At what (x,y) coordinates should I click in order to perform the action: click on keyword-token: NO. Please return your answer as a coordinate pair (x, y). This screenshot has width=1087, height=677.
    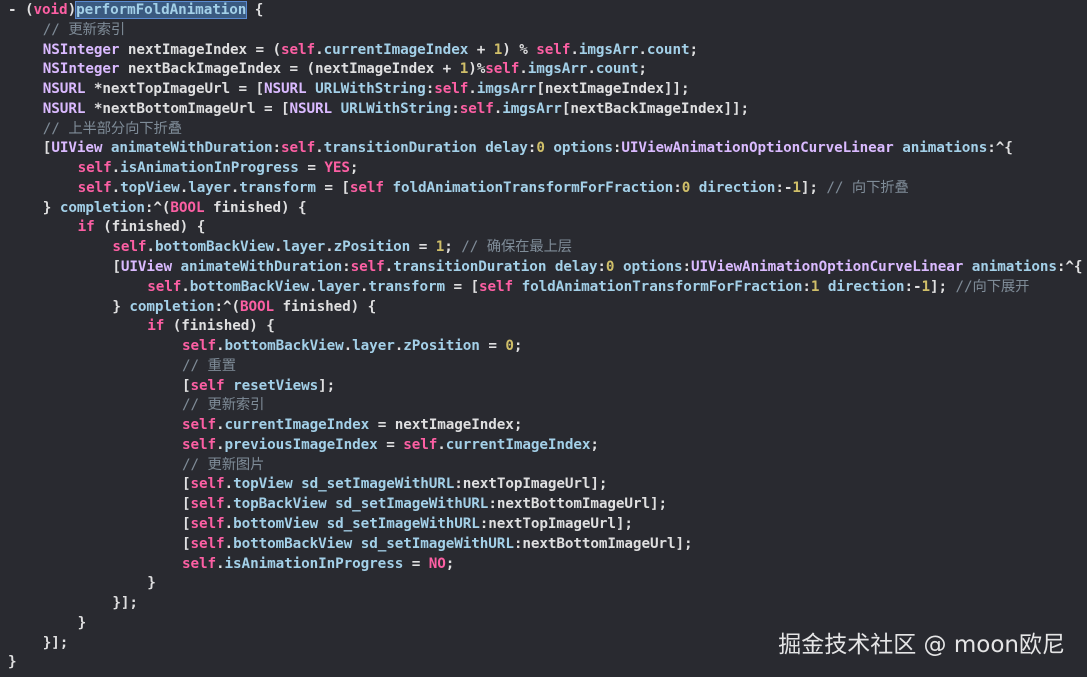
    Looking at the image, I should click on (437, 563).